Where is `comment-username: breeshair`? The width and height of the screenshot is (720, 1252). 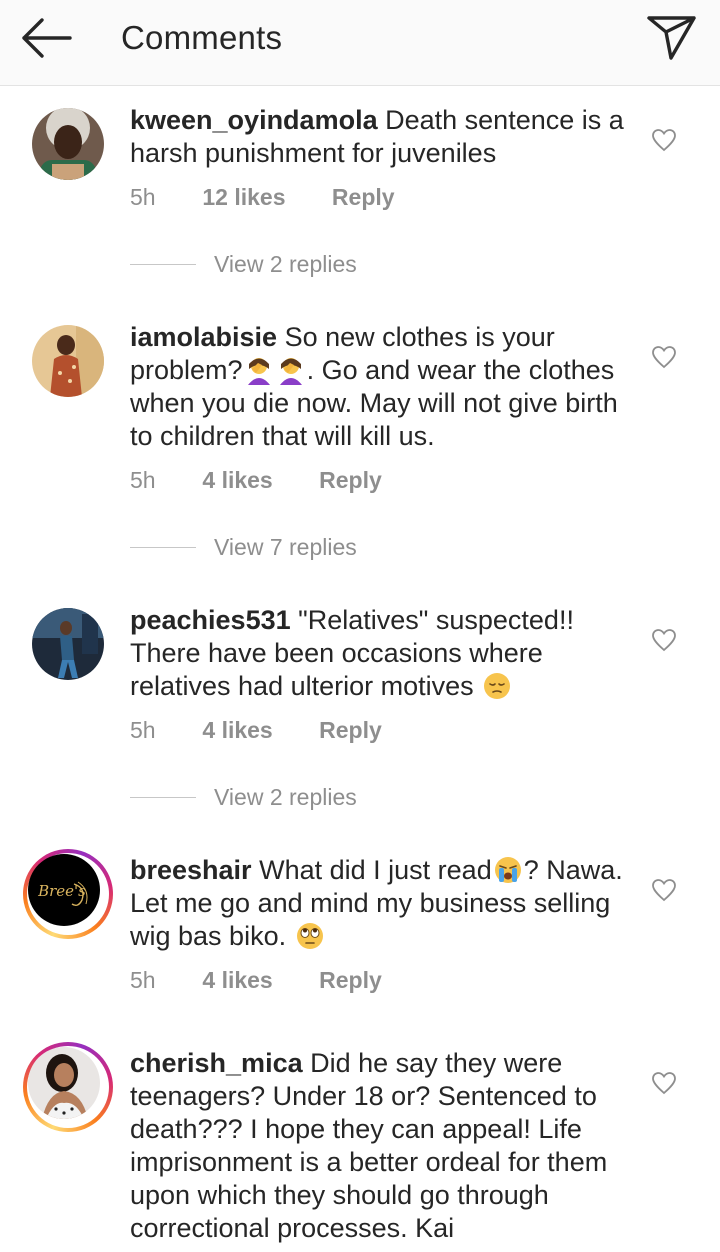
comment-username: breeshair is located at coordinates (191, 870).